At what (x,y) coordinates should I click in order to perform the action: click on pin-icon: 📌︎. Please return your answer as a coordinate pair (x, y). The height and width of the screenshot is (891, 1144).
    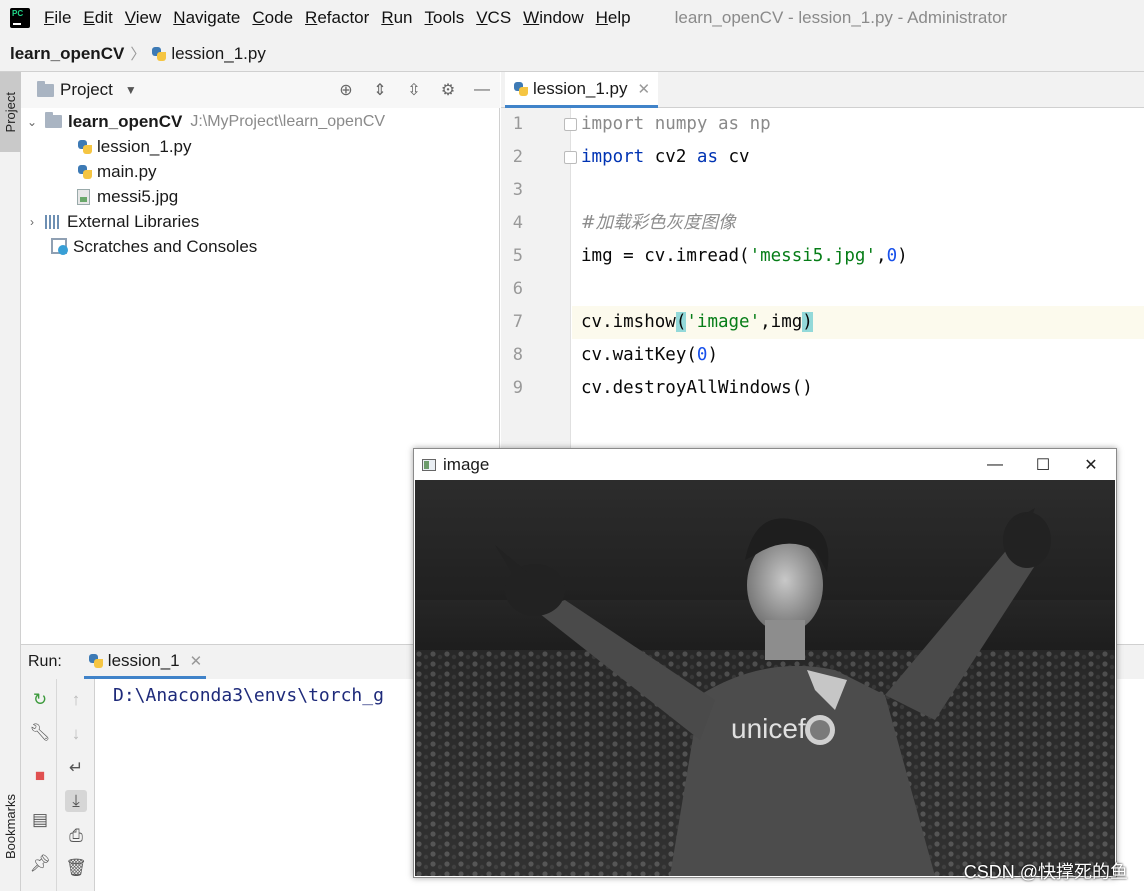
    Looking at the image, I should click on (40, 864).